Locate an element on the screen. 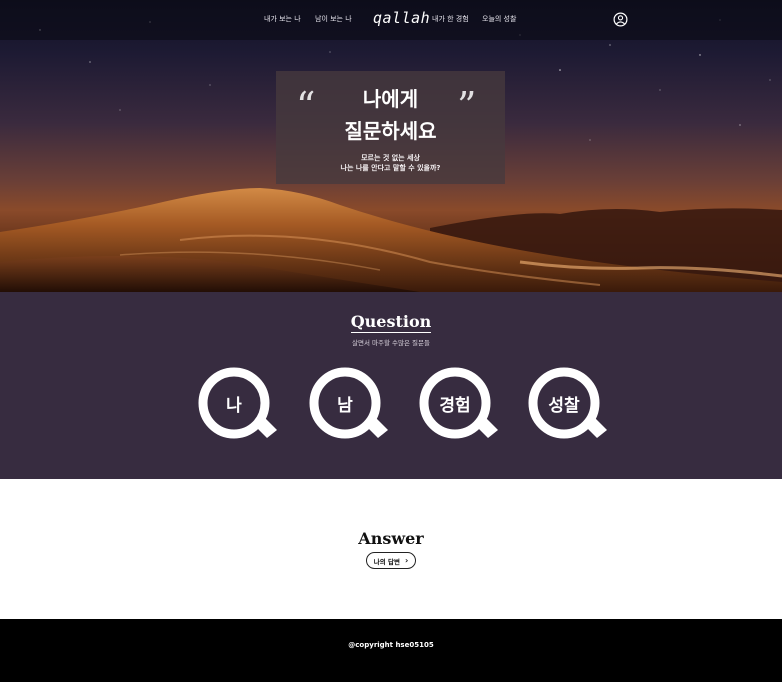  question-item-label: 경험 is located at coordinates (455, 405).